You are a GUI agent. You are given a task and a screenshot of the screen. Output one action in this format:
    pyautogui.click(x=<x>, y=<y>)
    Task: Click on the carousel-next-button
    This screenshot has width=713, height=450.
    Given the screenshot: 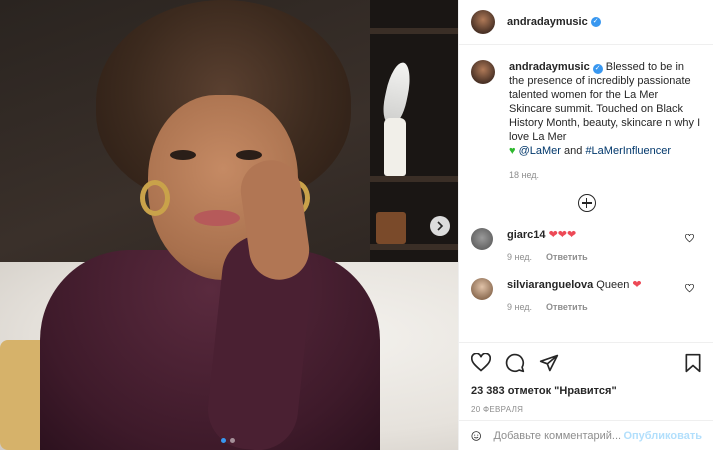 What is the action you would take?
    pyautogui.click(x=440, y=226)
    